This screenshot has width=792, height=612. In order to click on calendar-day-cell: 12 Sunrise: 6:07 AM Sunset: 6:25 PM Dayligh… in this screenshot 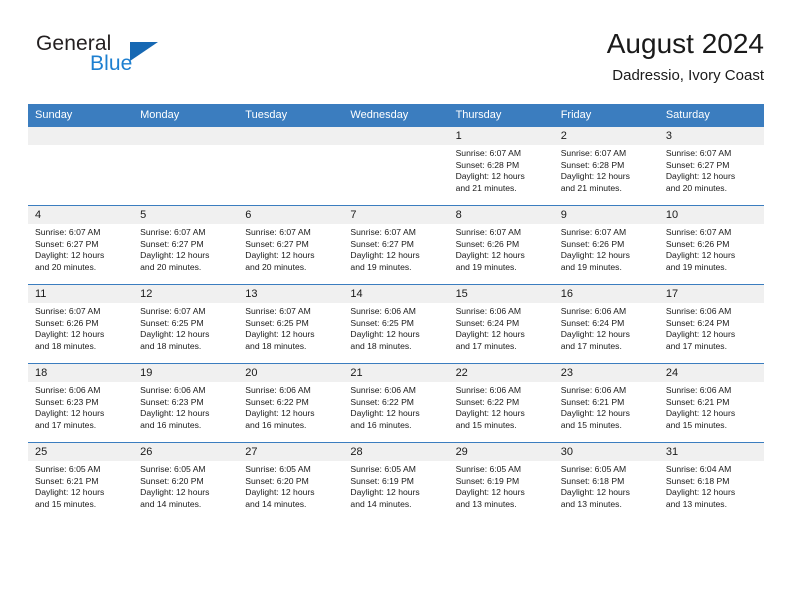, I will do `click(186, 324)`.